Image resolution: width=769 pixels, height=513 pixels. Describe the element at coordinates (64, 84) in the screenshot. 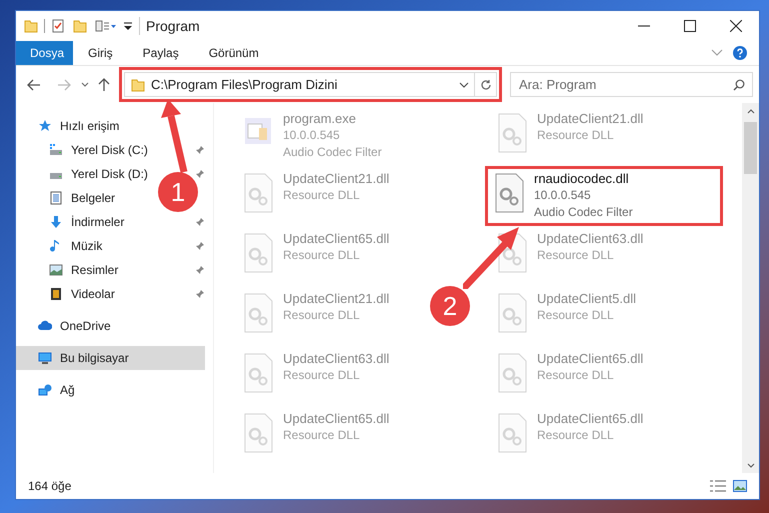

I see `forward-icon` at that location.